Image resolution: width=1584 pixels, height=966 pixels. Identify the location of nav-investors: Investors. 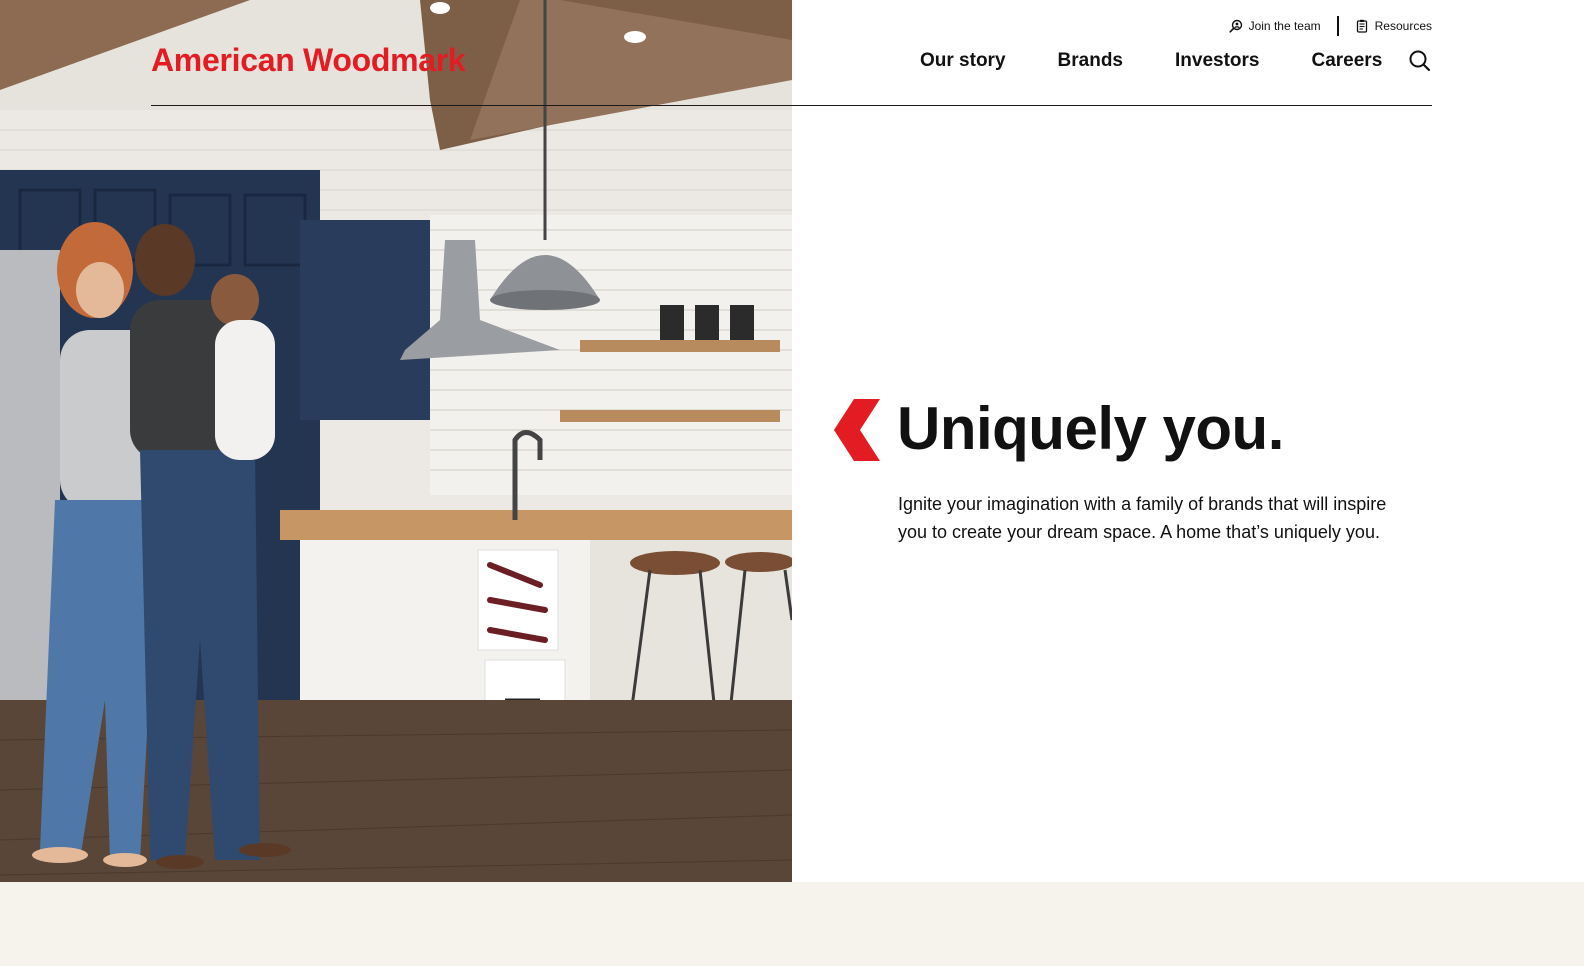
(1217, 61).